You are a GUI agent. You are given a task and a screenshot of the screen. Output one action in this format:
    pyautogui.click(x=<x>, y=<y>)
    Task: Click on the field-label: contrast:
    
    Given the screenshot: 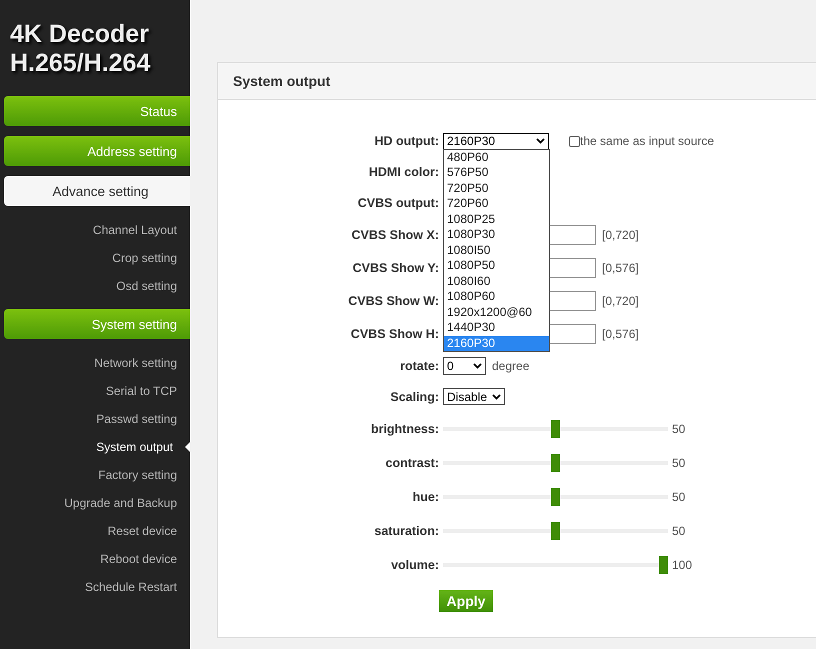 What is the action you would take?
    pyautogui.click(x=412, y=463)
    